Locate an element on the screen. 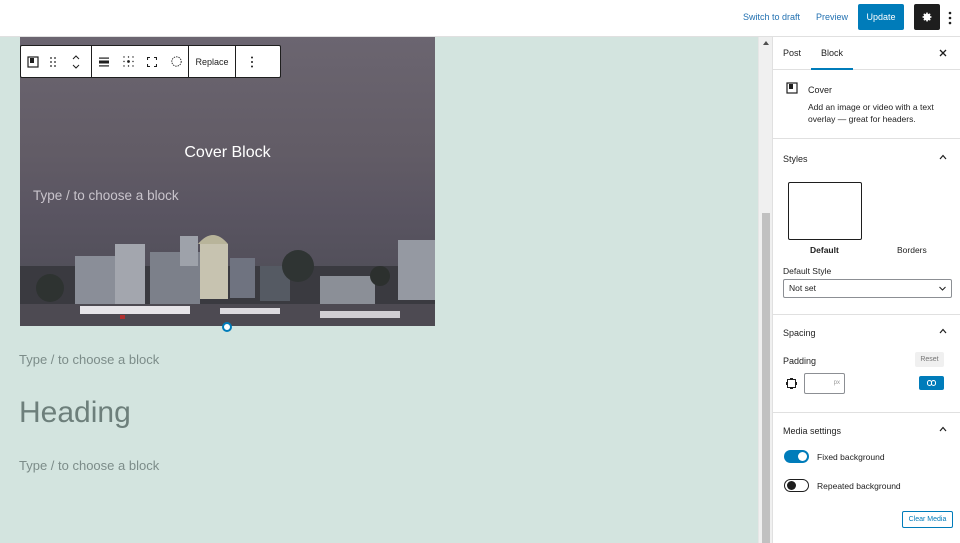 Image resolution: width=960 pixels, height=543 pixels. drag-handle-icon is located at coordinates (53, 61).